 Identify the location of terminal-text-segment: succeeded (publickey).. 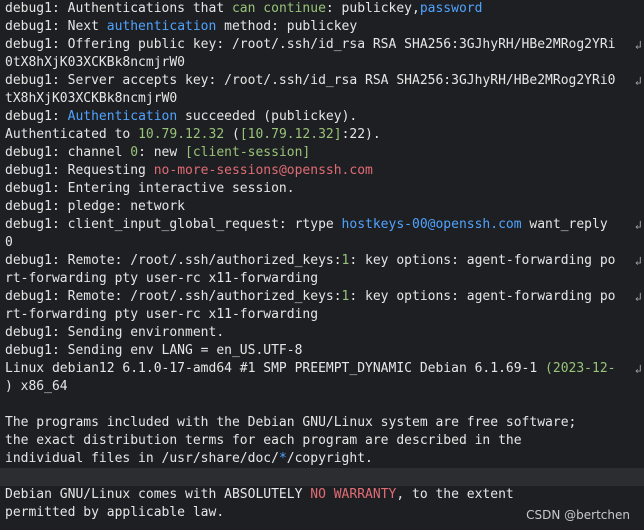
(267, 116).